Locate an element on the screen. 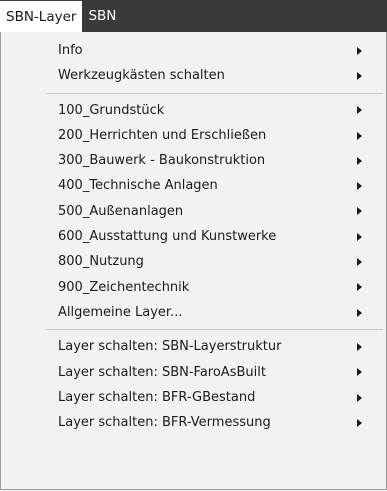  menu-item-900-zeichentechnik: 900_Zeichentechnik is located at coordinates (214, 287).